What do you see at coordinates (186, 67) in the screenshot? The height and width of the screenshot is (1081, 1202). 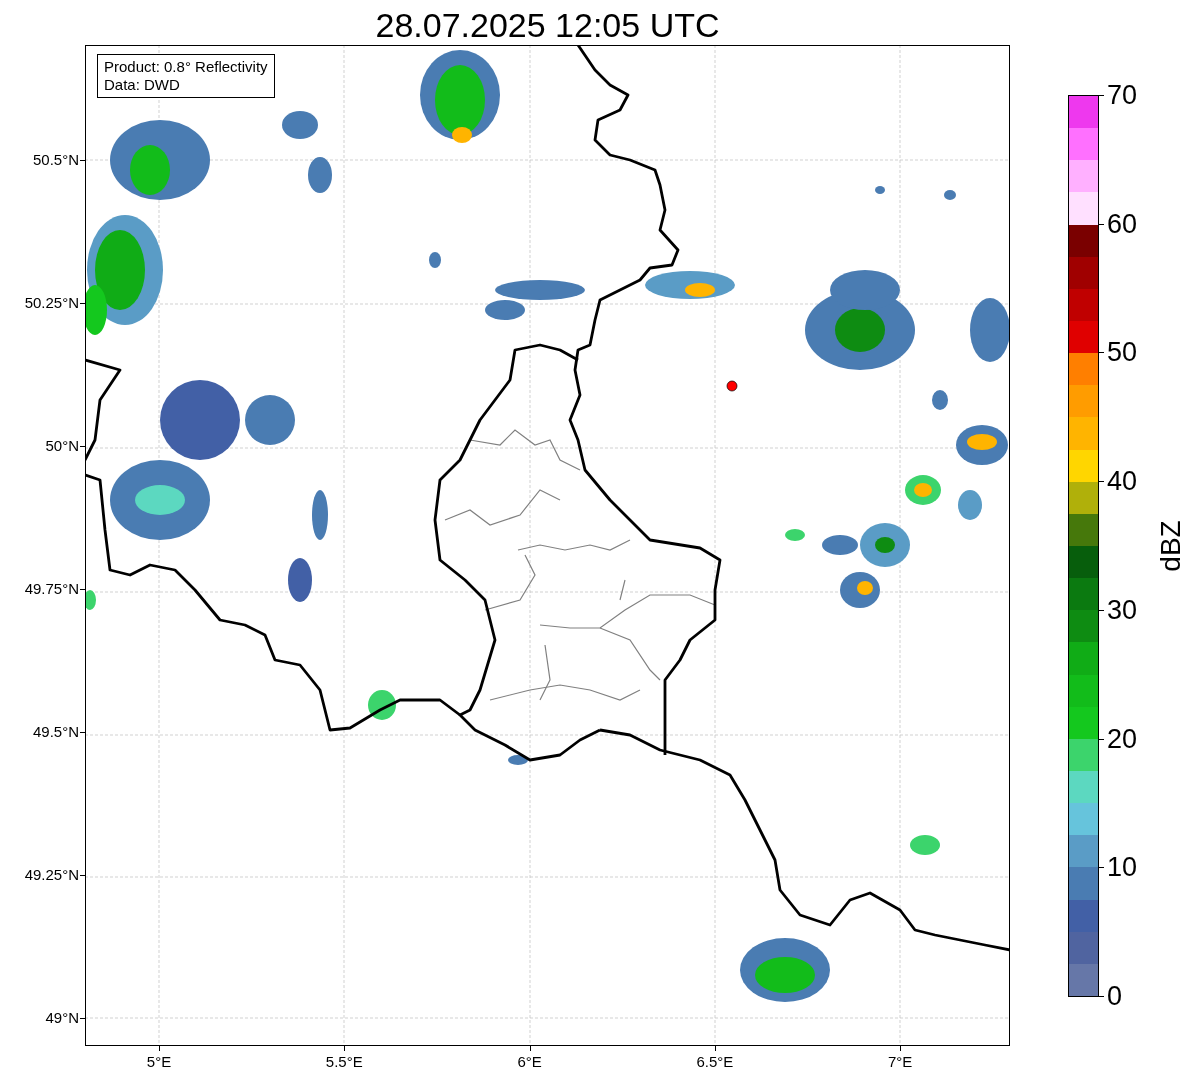 I see `legend-text: Product: 0.8° Reflectivity` at bounding box center [186, 67].